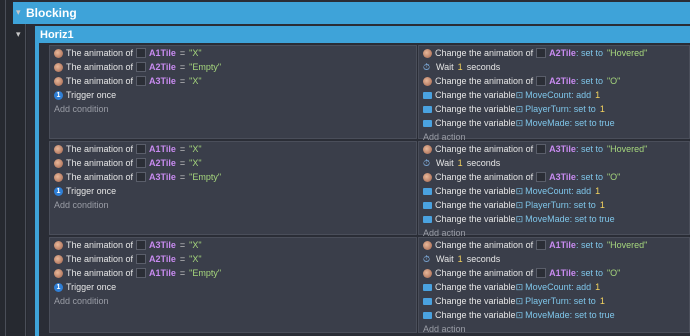 The height and width of the screenshot is (336, 690). What do you see at coordinates (554, 273) in the screenshot?
I see `action-row: Change the animation of A1Tile: set to "O"` at bounding box center [554, 273].